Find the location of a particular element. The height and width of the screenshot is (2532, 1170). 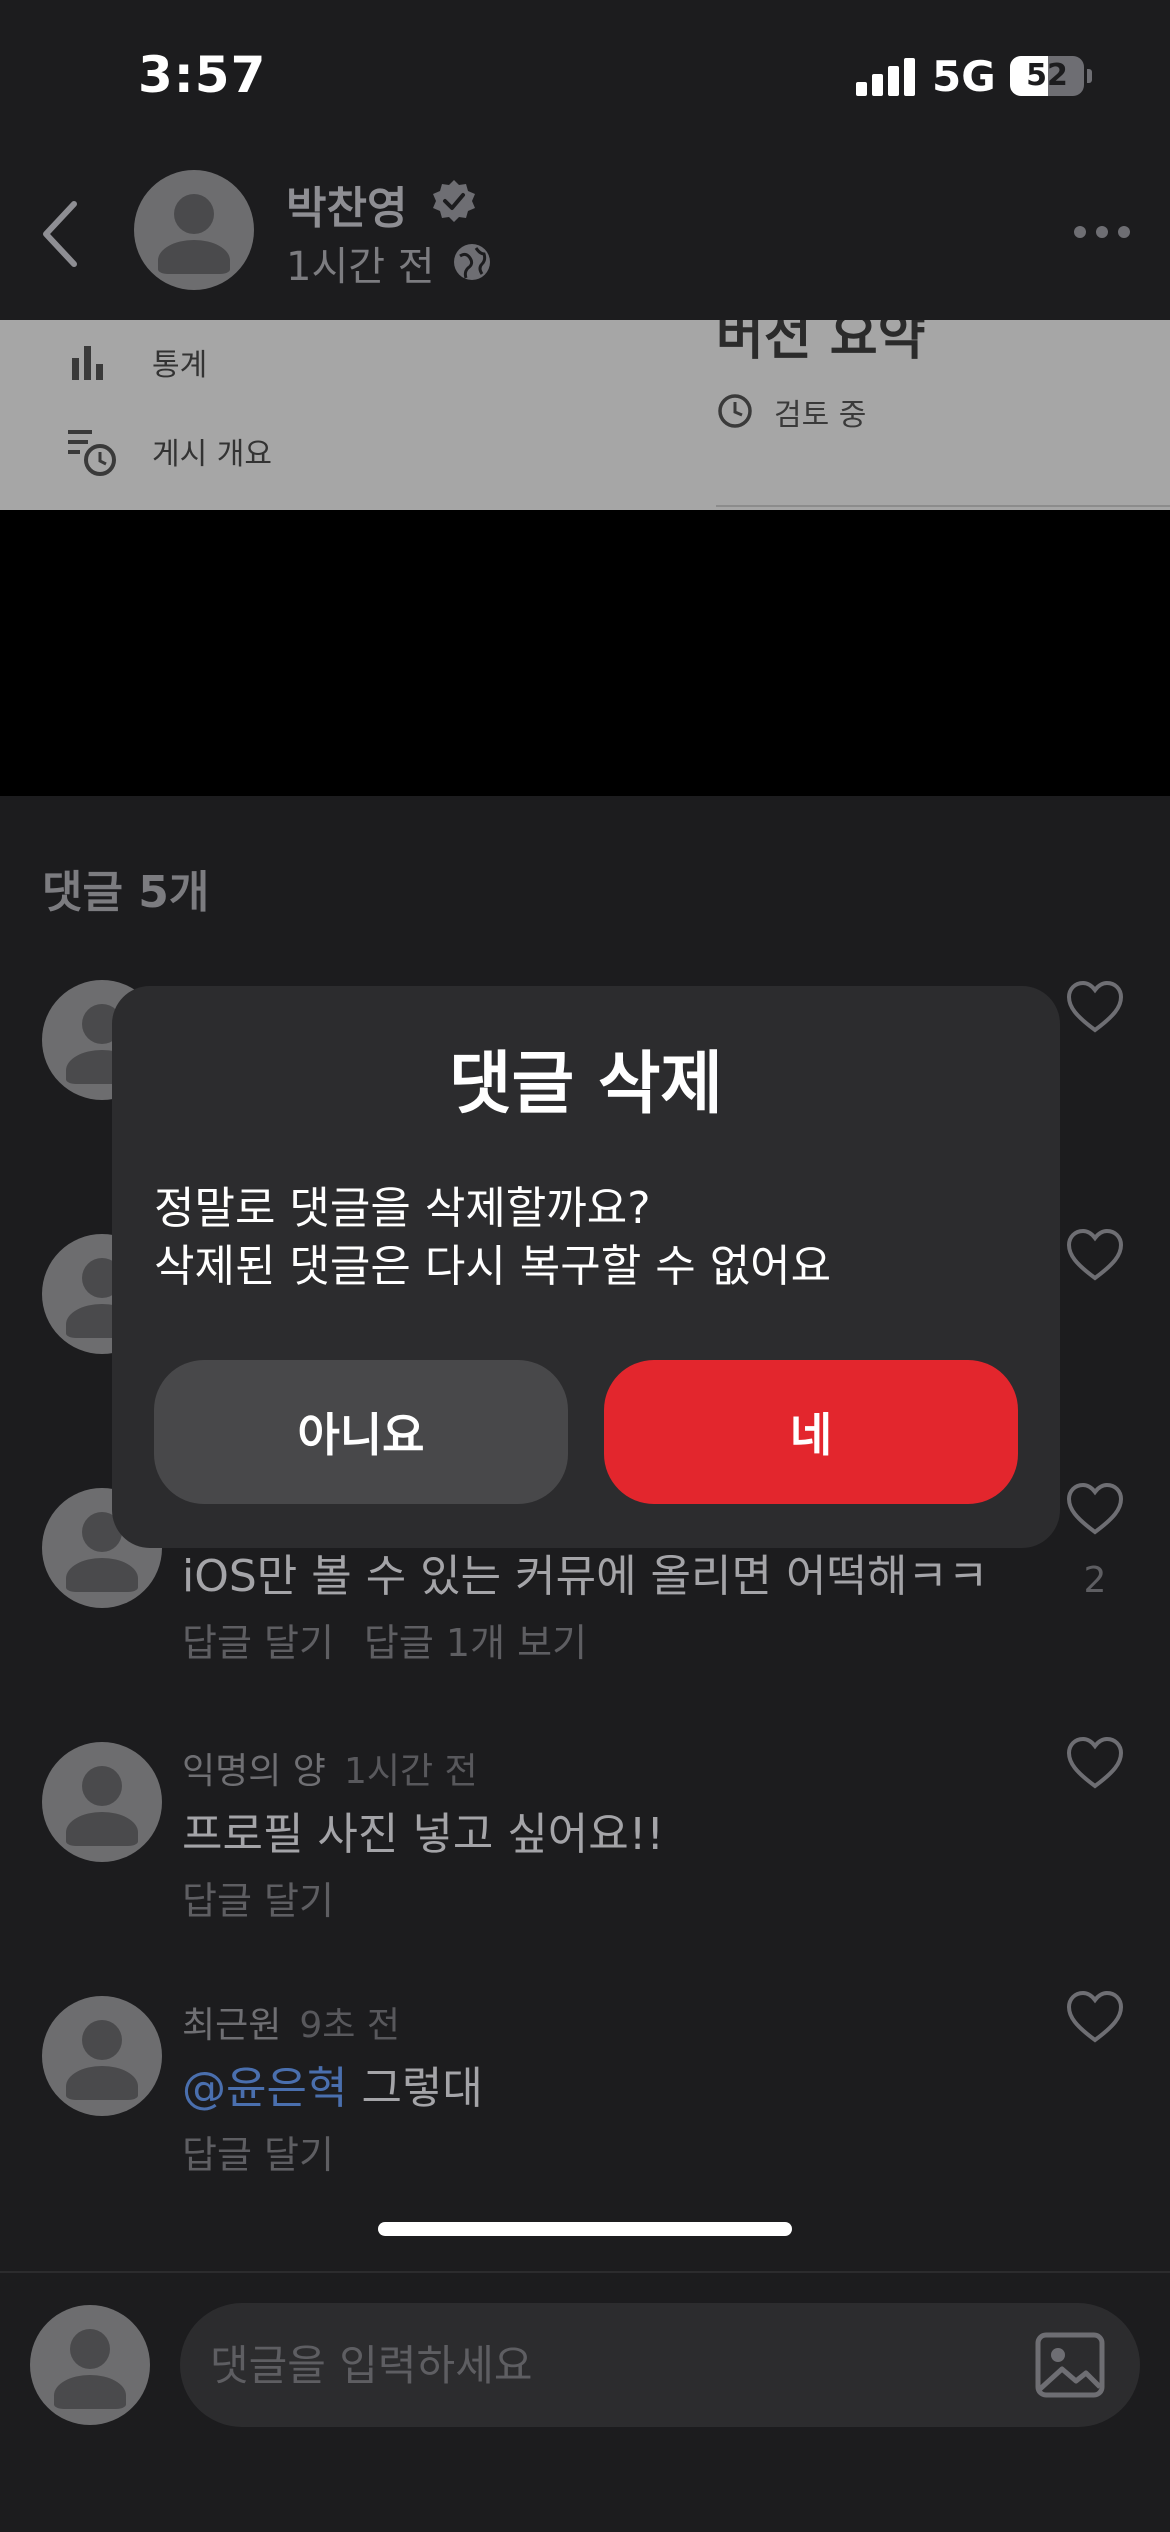

battery-level: 52 is located at coordinates (1047, 75).